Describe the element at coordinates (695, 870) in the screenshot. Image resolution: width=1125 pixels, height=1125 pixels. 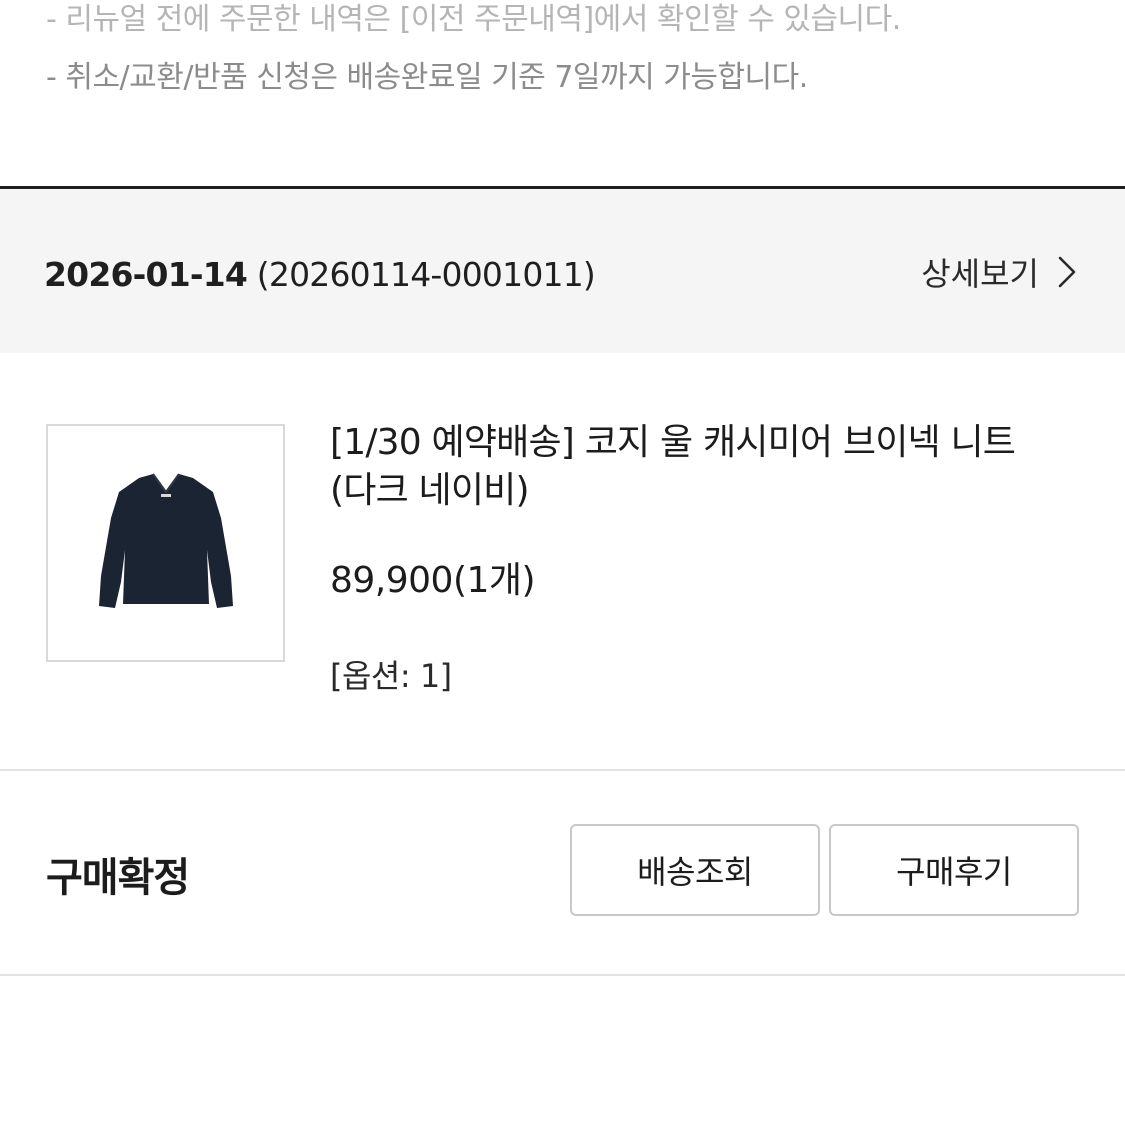
I see `track-delivery-button: 배송조회` at that location.